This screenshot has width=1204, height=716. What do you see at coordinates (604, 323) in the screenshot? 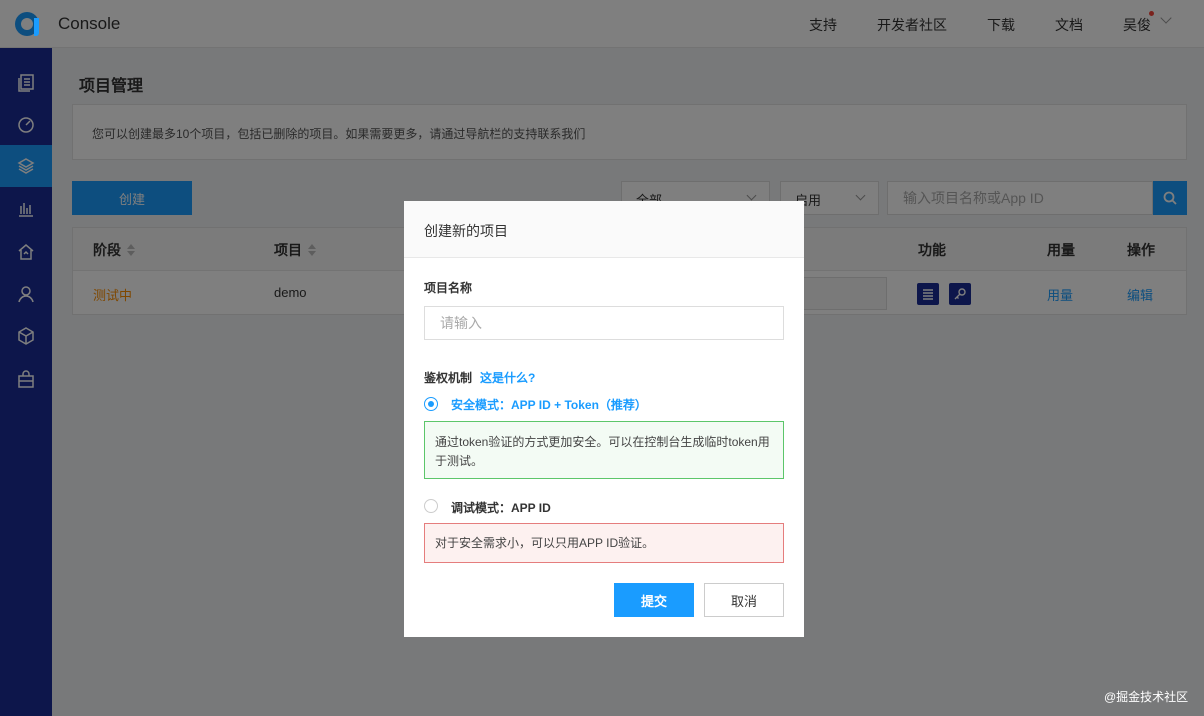
I see `project-name-input` at bounding box center [604, 323].